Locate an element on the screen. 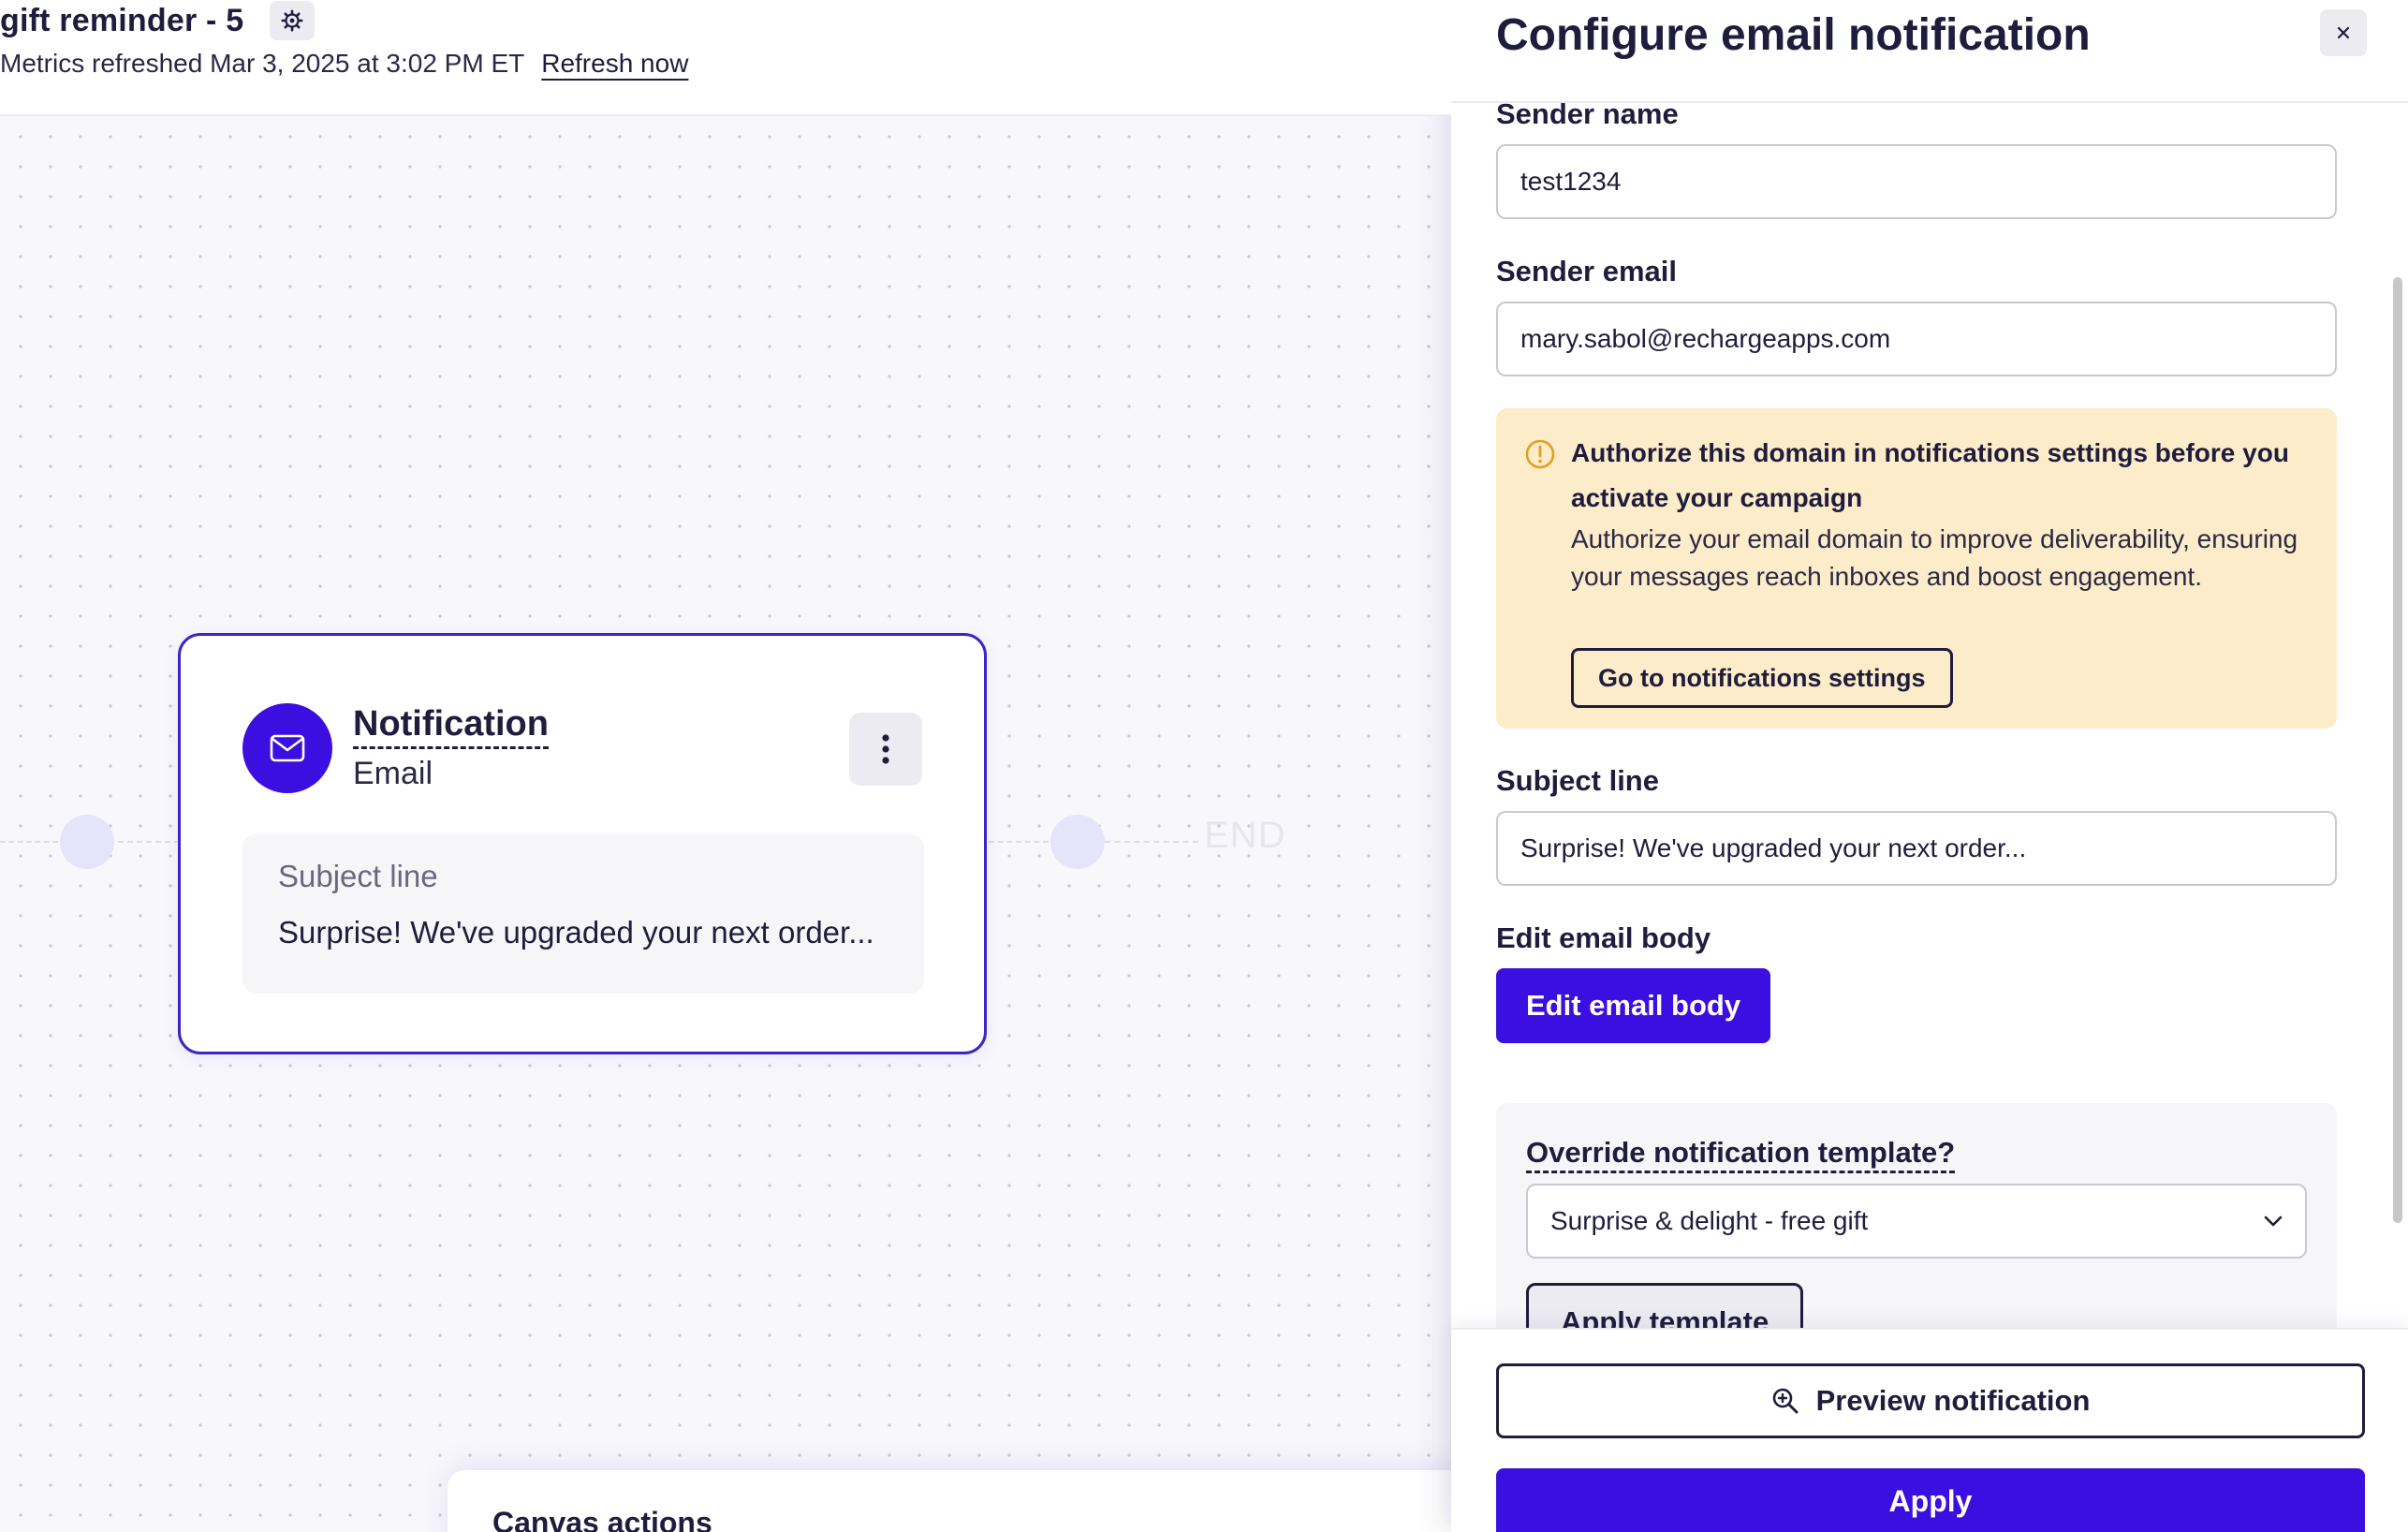 Image resolution: width=2408 pixels, height=1532 pixels. canvas-actions-panel: Canvas actions is located at coordinates (949, 1501).